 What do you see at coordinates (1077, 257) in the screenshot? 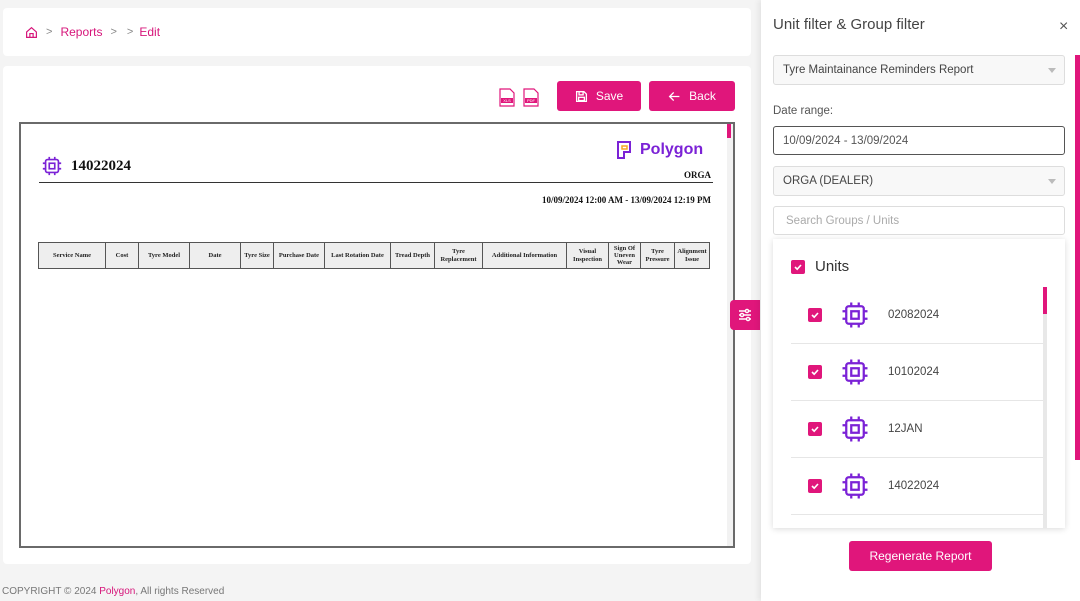
I see `panel-scrollbar` at bounding box center [1077, 257].